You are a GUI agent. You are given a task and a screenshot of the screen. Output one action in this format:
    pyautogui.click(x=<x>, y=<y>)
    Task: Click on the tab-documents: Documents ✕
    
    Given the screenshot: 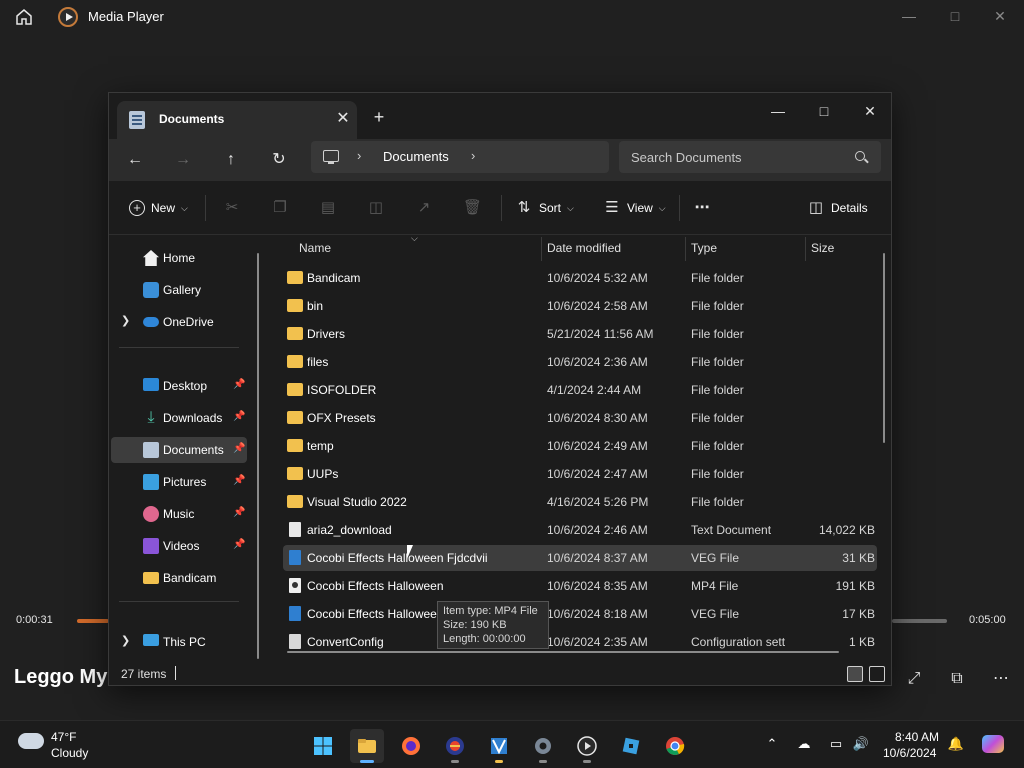 What is the action you would take?
    pyautogui.click(x=237, y=120)
    